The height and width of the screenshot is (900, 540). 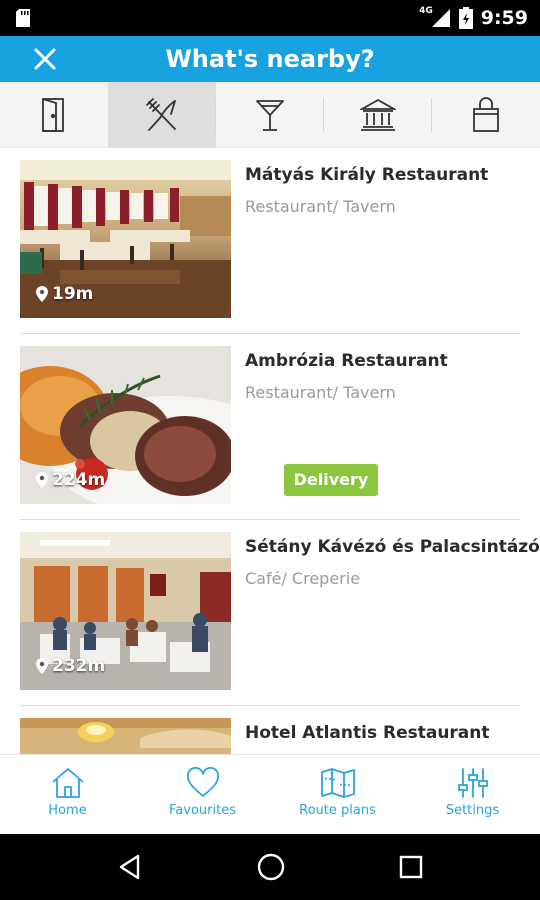 I want to click on nav-home: Home, so click(x=67, y=794).